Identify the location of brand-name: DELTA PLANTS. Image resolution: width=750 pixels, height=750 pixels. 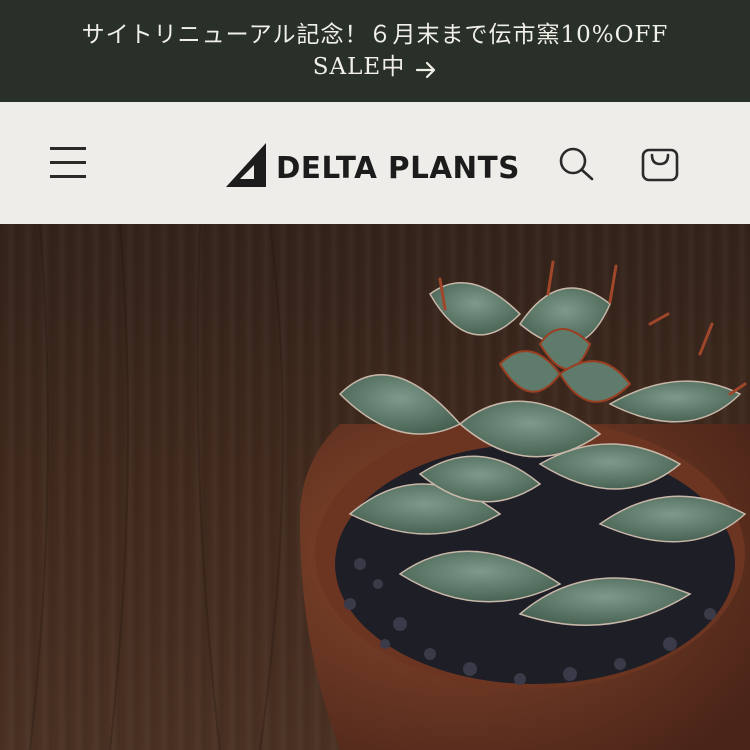
(398, 168).